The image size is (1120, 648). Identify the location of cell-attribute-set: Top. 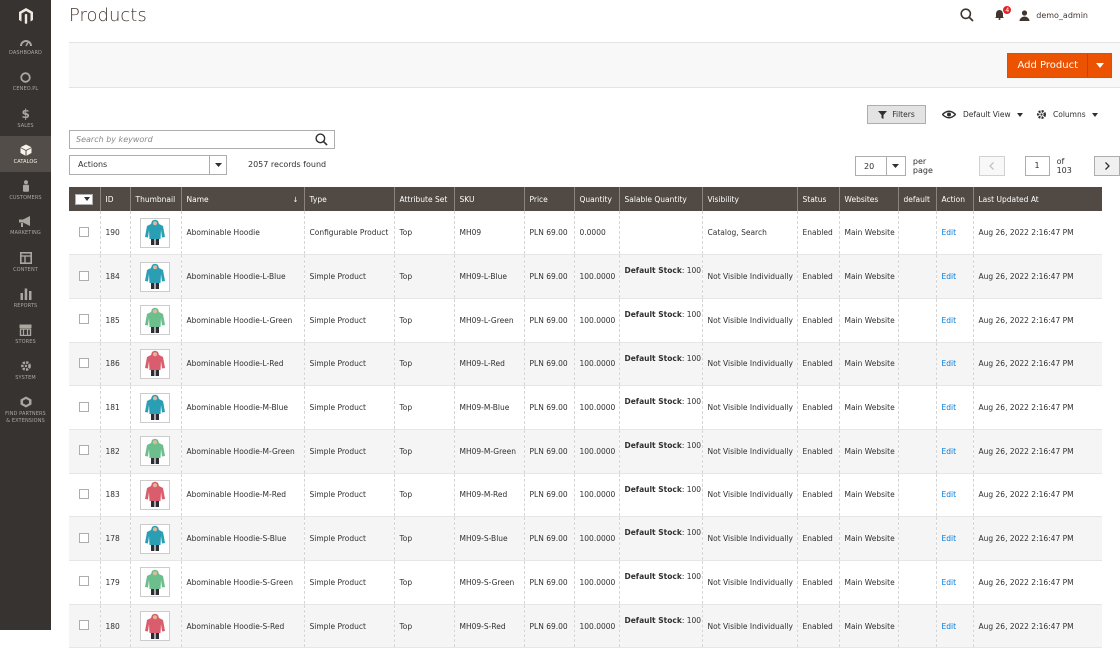
(423, 582).